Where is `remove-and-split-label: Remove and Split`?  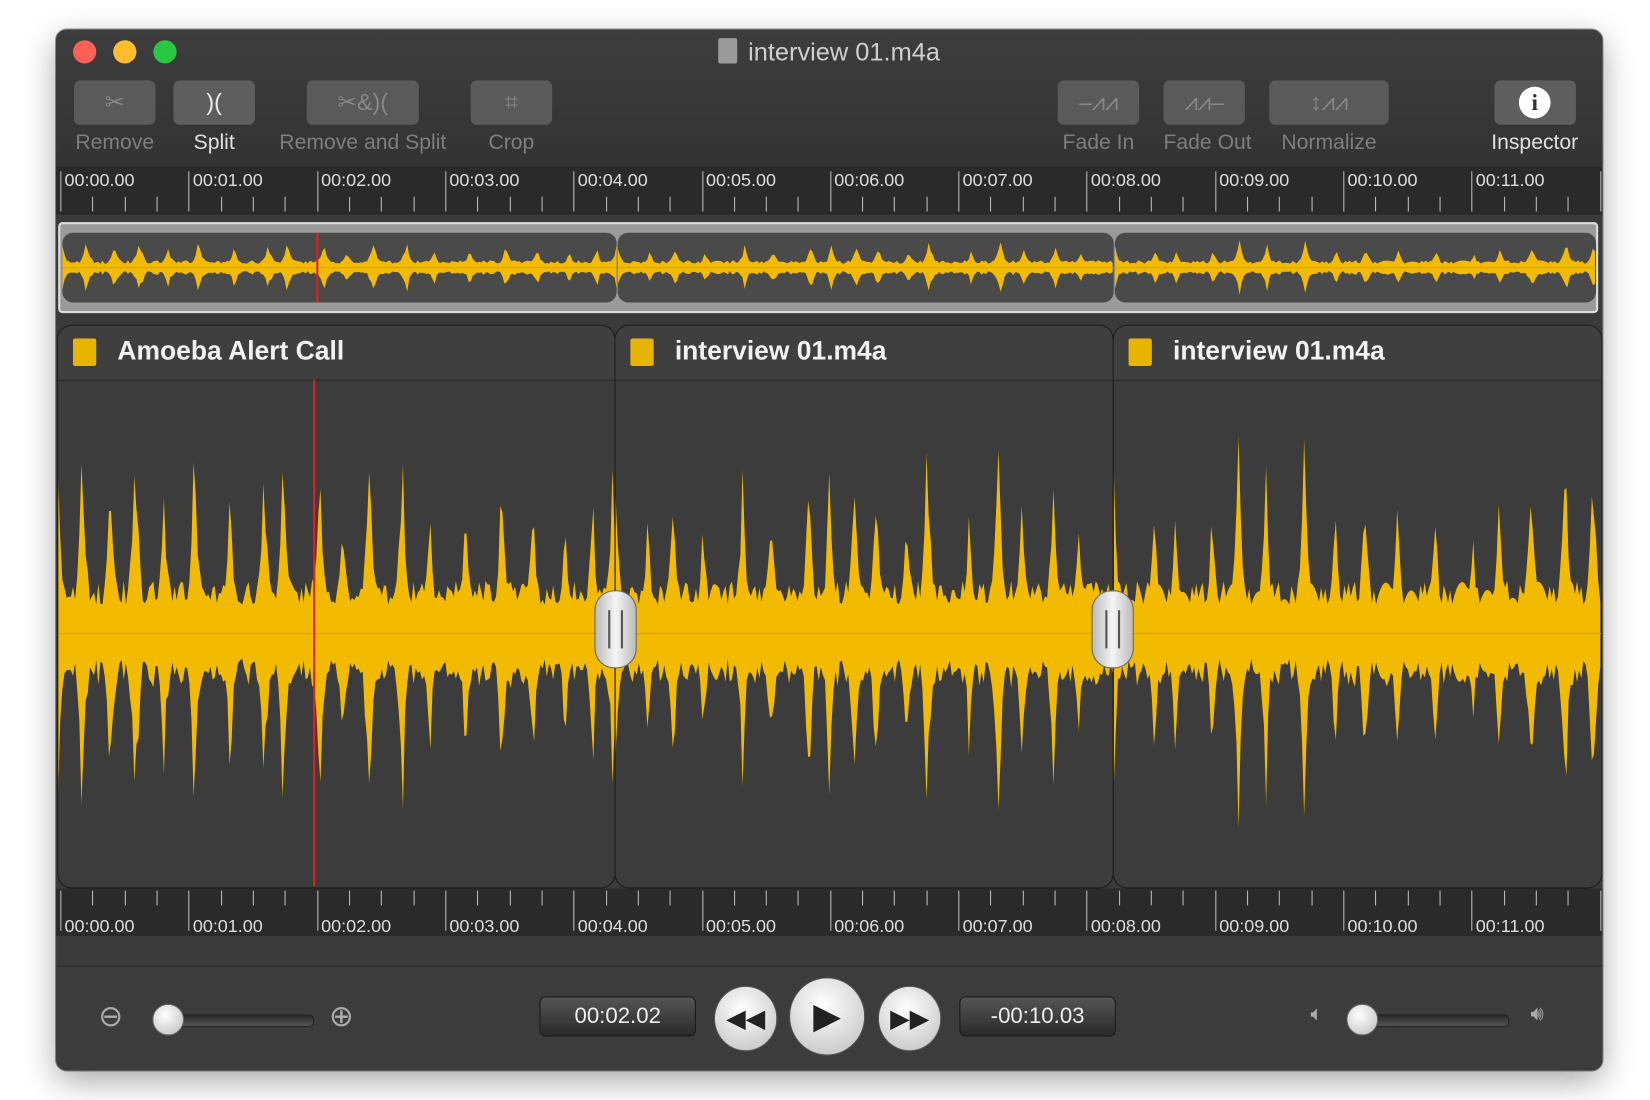 remove-and-split-label: Remove and Split is located at coordinates (363, 143).